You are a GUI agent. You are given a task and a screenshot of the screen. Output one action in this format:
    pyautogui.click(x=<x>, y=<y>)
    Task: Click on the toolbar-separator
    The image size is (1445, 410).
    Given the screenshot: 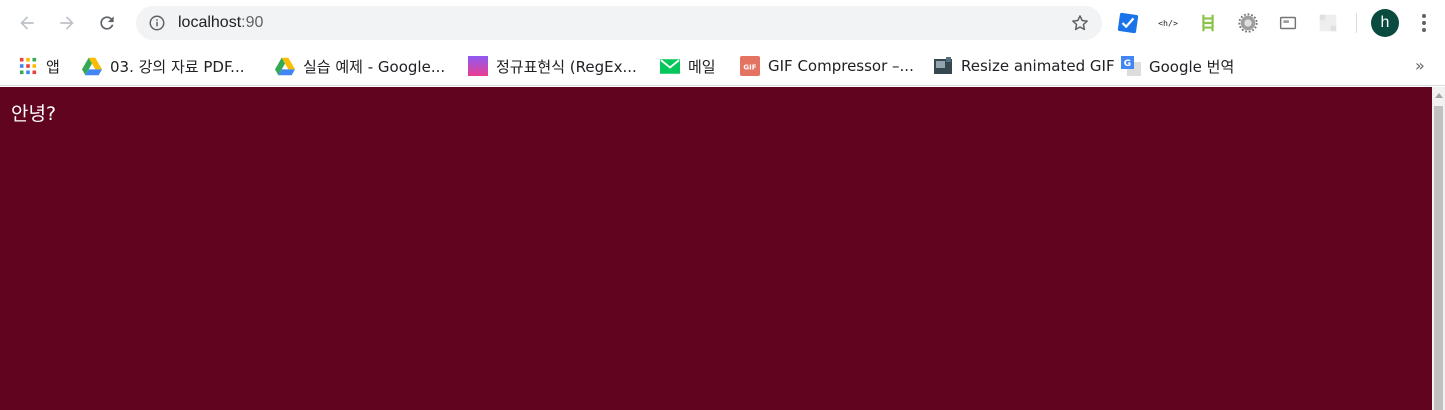 What is the action you would take?
    pyautogui.click(x=1356, y=23)
    